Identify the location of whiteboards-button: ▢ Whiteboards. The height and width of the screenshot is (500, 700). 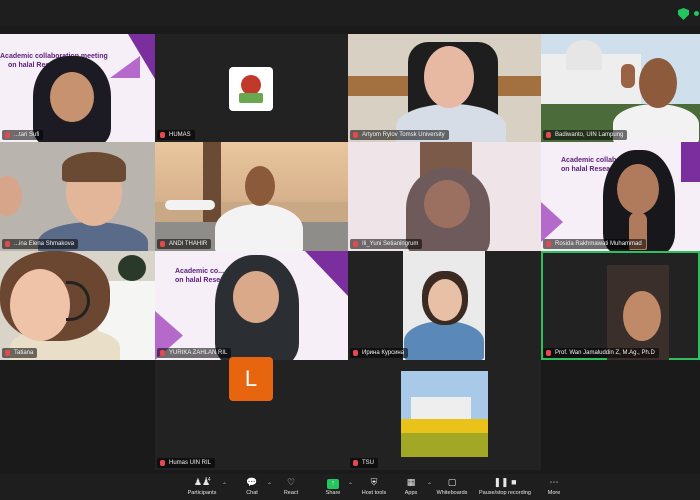
(452, 487).